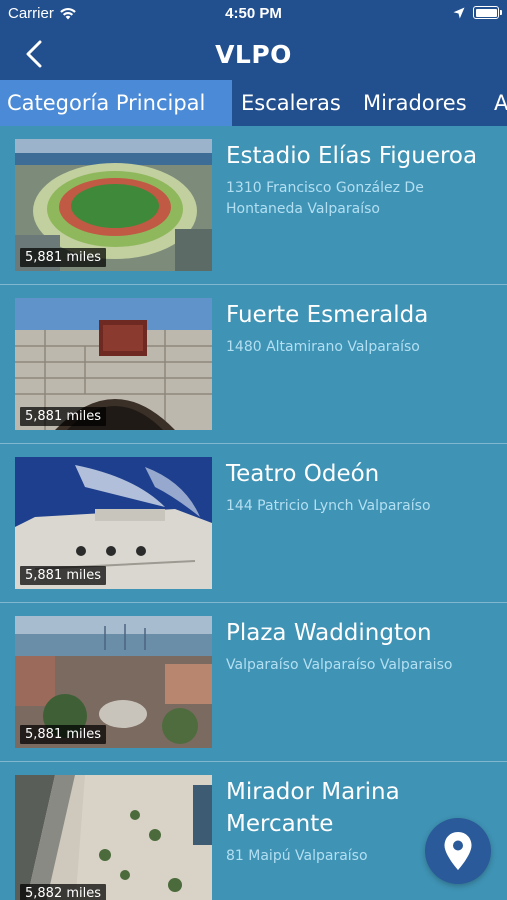  Describe the element at coordinates (339, 665) in the screenshot. I see `place-address: Valparaíso Valparaíso Valparaiso` at that location.